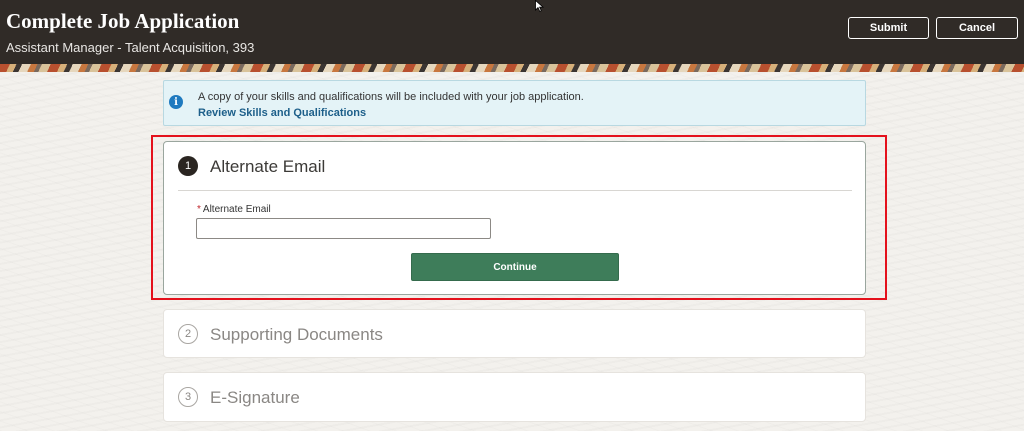 This screenshot has height=431, width=1024. Describe the element at coordinates (199, 209) in the screenshot. I see `required-marker: *` at that location.